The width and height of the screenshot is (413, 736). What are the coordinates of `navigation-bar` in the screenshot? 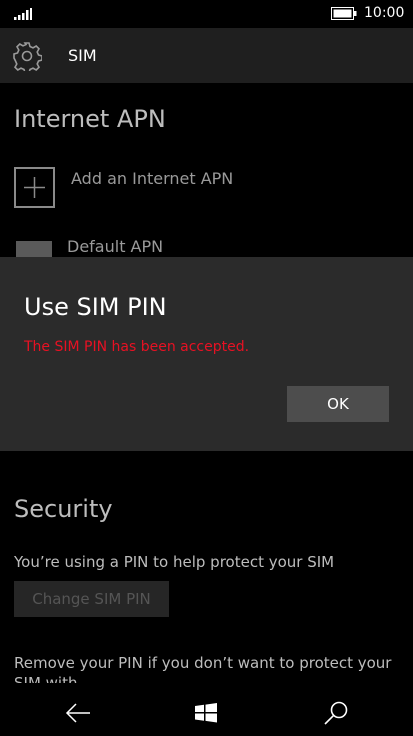 It's located at (206, 713).